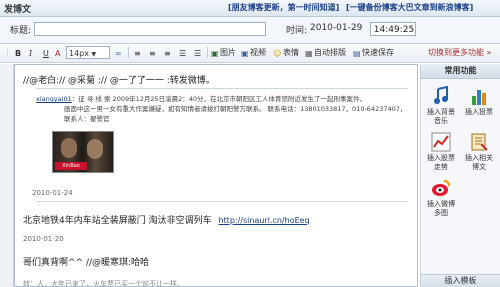  Describe the element at coordinates (263, 220) in the screenshot. I see `news-link: http://sinaurl.cn/hoEeq` at that location.